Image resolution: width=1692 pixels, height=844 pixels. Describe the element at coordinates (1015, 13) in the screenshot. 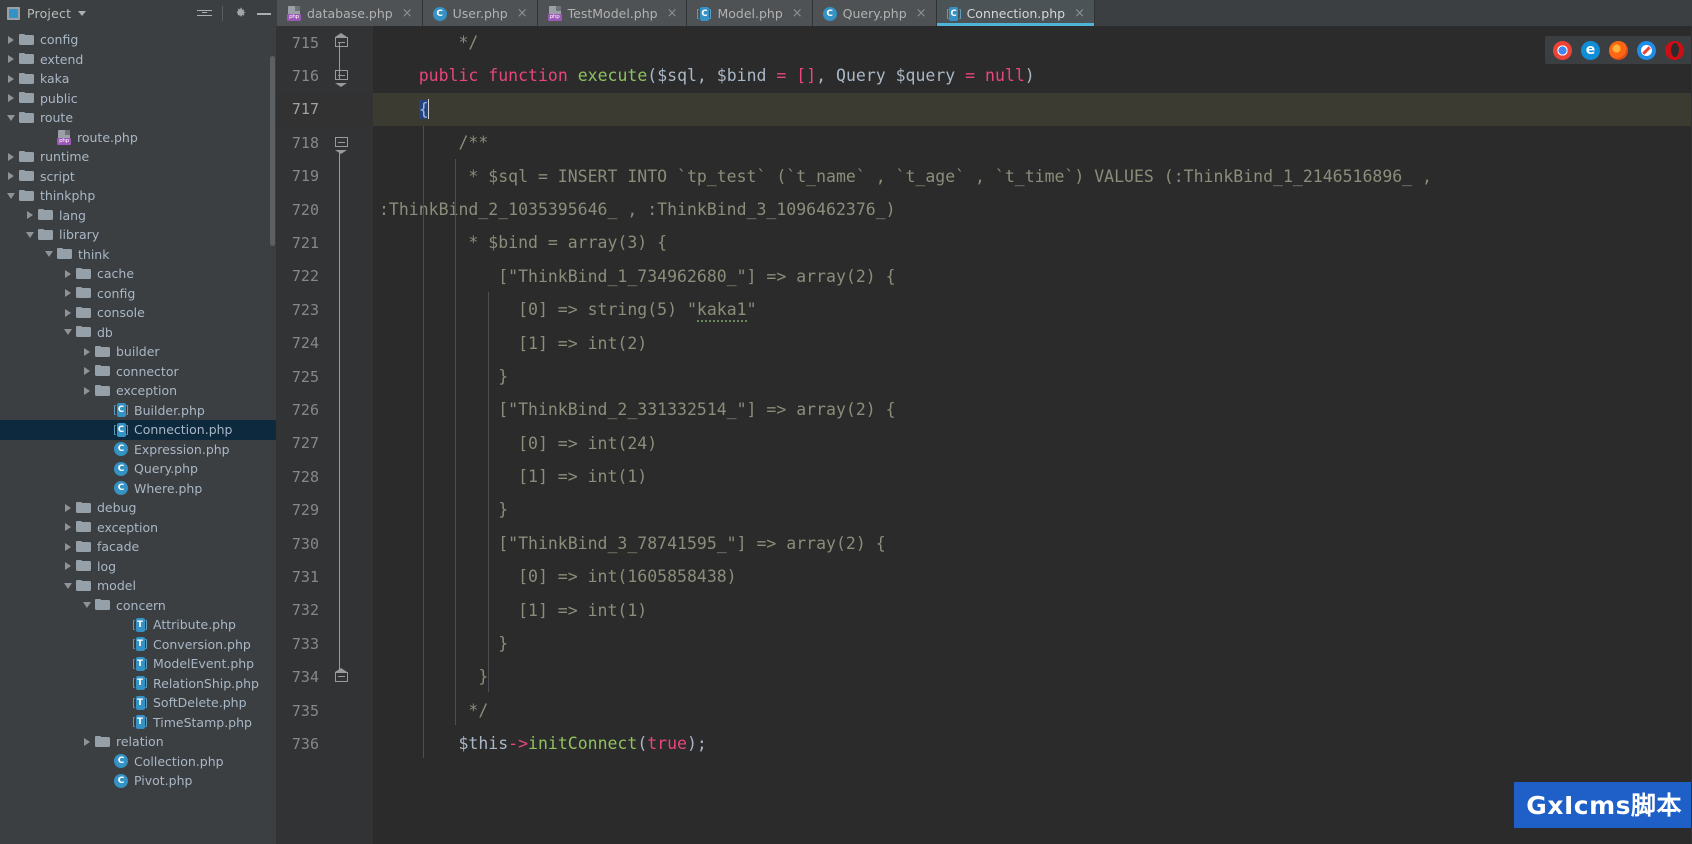

I see `tab-connection-php: C Connection.php ×` at that location.